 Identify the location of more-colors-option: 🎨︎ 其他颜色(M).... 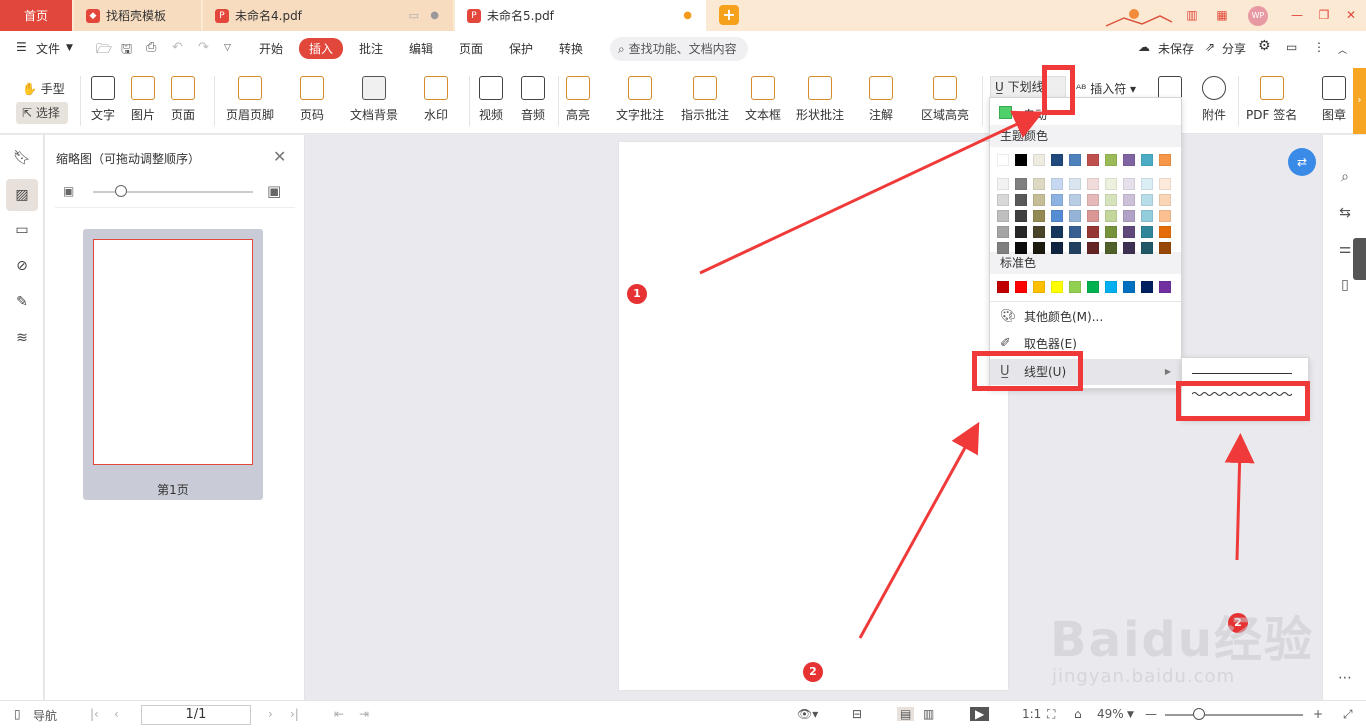
(1085, 317).